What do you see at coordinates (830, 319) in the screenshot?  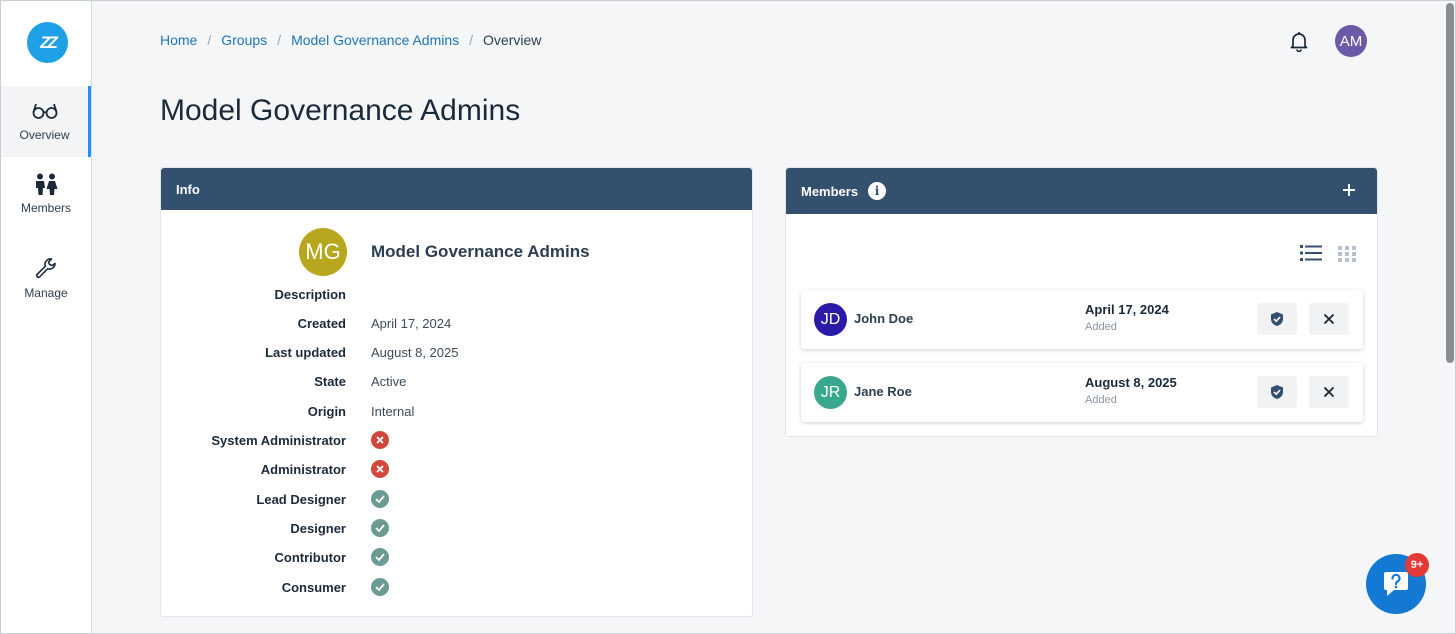 I see `member-avatar: JD` at bounding box center [830, 319].